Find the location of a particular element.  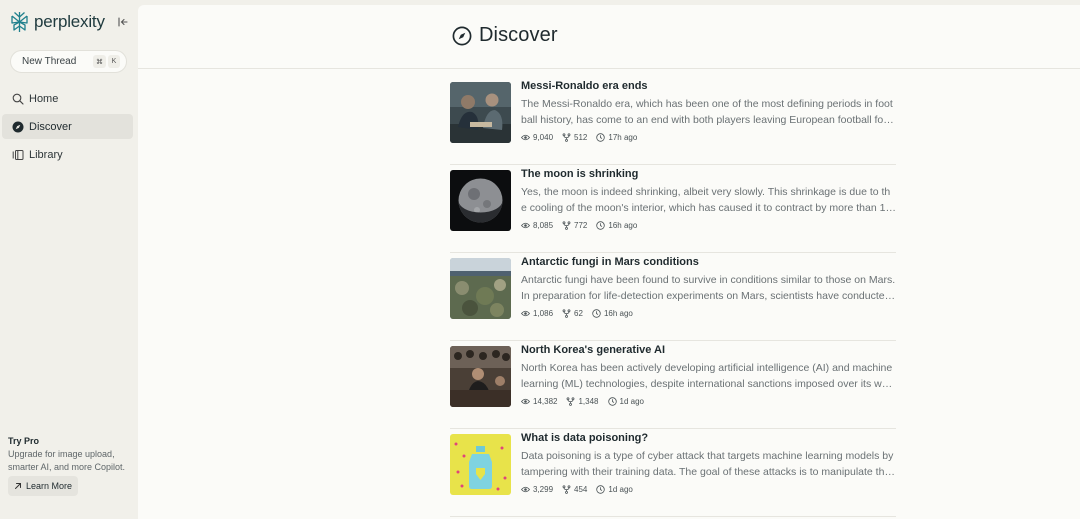

forks-text: 1,348 is located at coordinates (588, 401).